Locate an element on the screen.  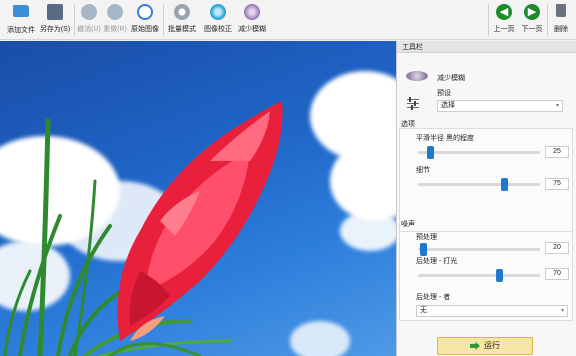
detail-value: 75 is located at coordinates (557, 184).